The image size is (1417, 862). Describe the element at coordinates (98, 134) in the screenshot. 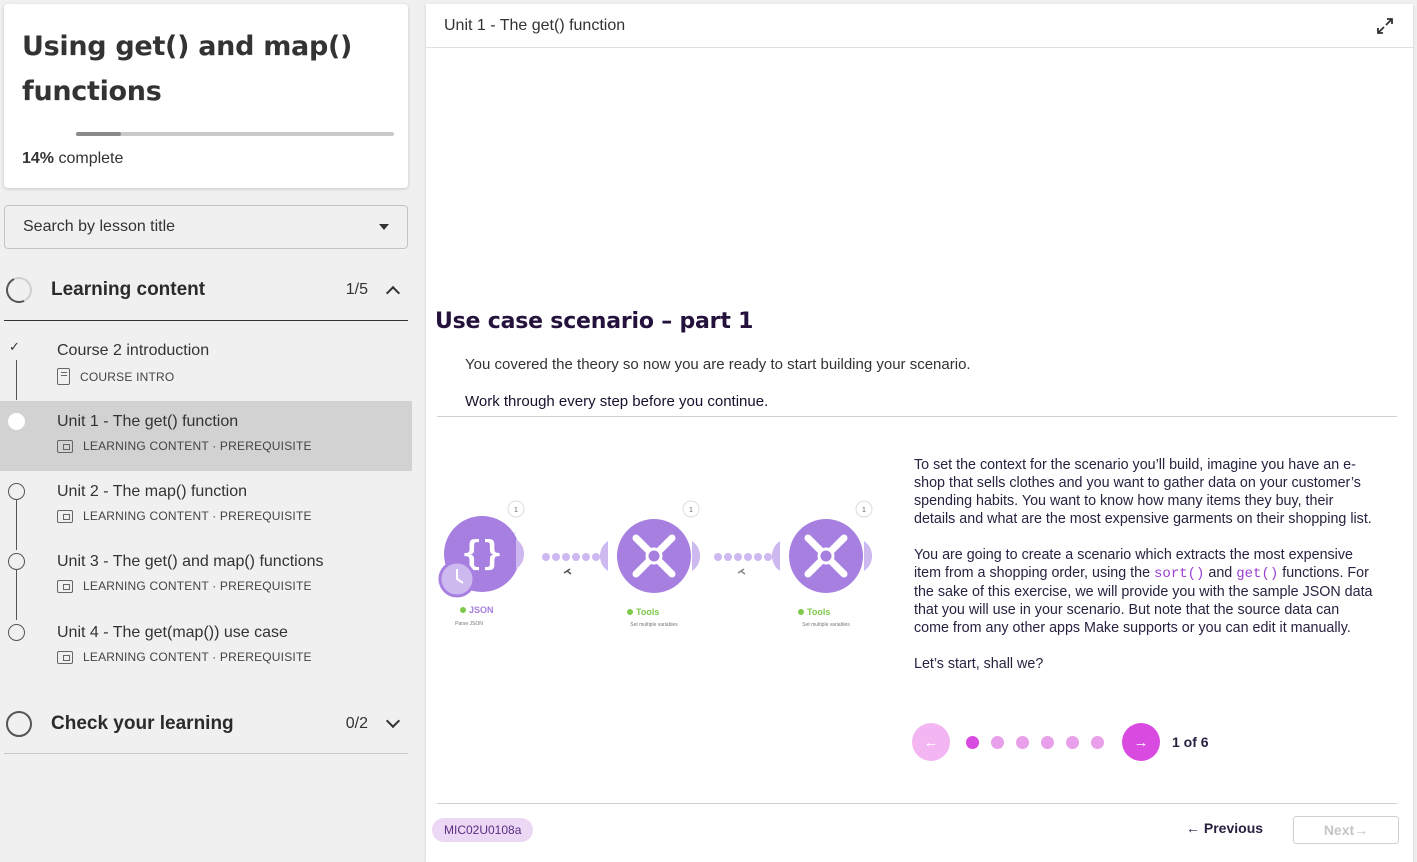

I see `course-progress-fill` at that location.